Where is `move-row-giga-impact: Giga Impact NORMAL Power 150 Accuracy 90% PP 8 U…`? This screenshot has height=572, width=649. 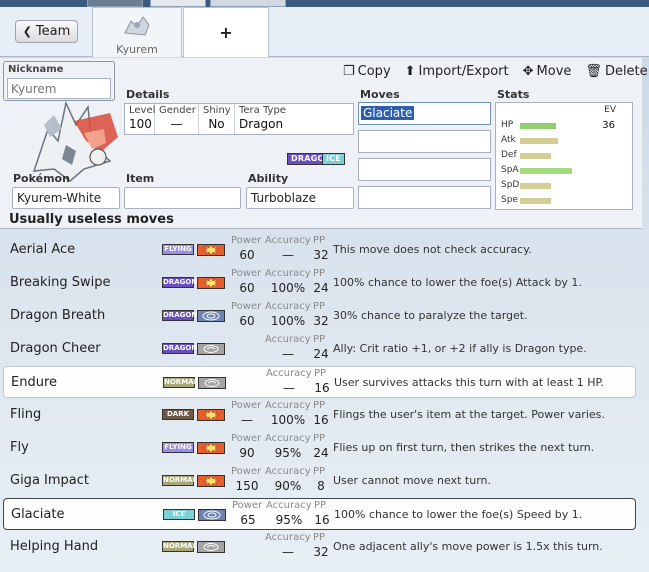 move-row-giga-impact: Giga Impact NORMAL Power 150 Accuracy 90% PP 8 U… is located at coordinates (319, 481).